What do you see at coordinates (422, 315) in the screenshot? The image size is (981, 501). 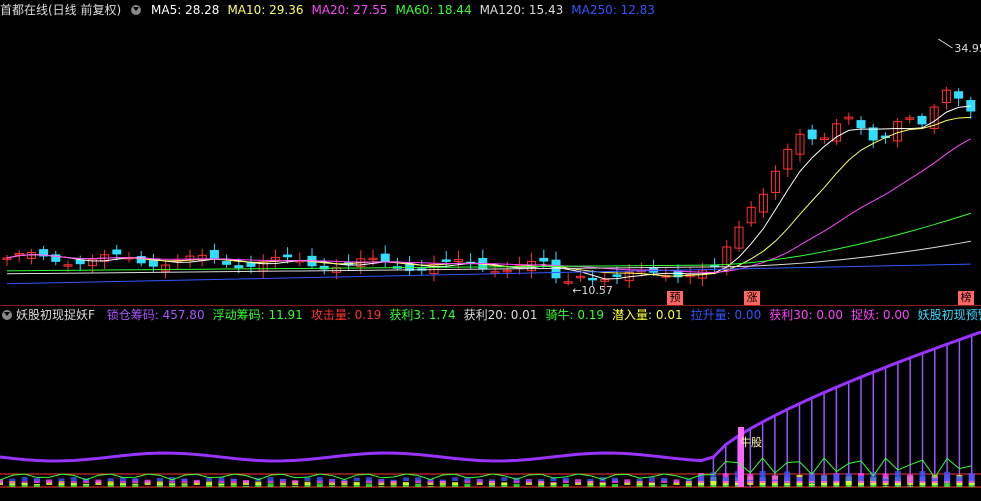 I see `indicator-label-3: 获利3: 1.74` at bounding box center [422, 315].